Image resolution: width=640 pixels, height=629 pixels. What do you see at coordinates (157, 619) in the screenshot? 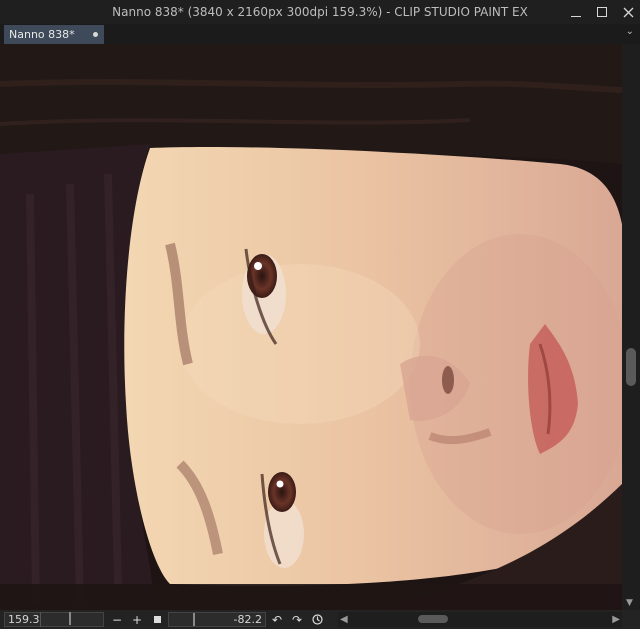
I see `square-icon` at bounding box center [157, 619].